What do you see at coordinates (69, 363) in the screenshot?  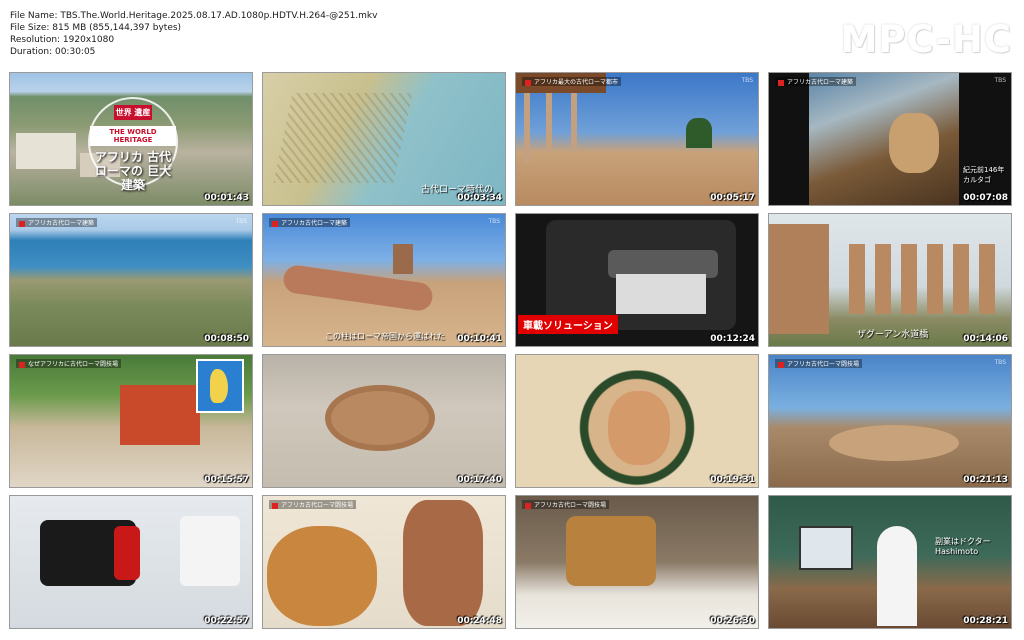 I see `segment-tag: なぜアフリカに古代ローマ闘技場` at bounding box center [69, 363].